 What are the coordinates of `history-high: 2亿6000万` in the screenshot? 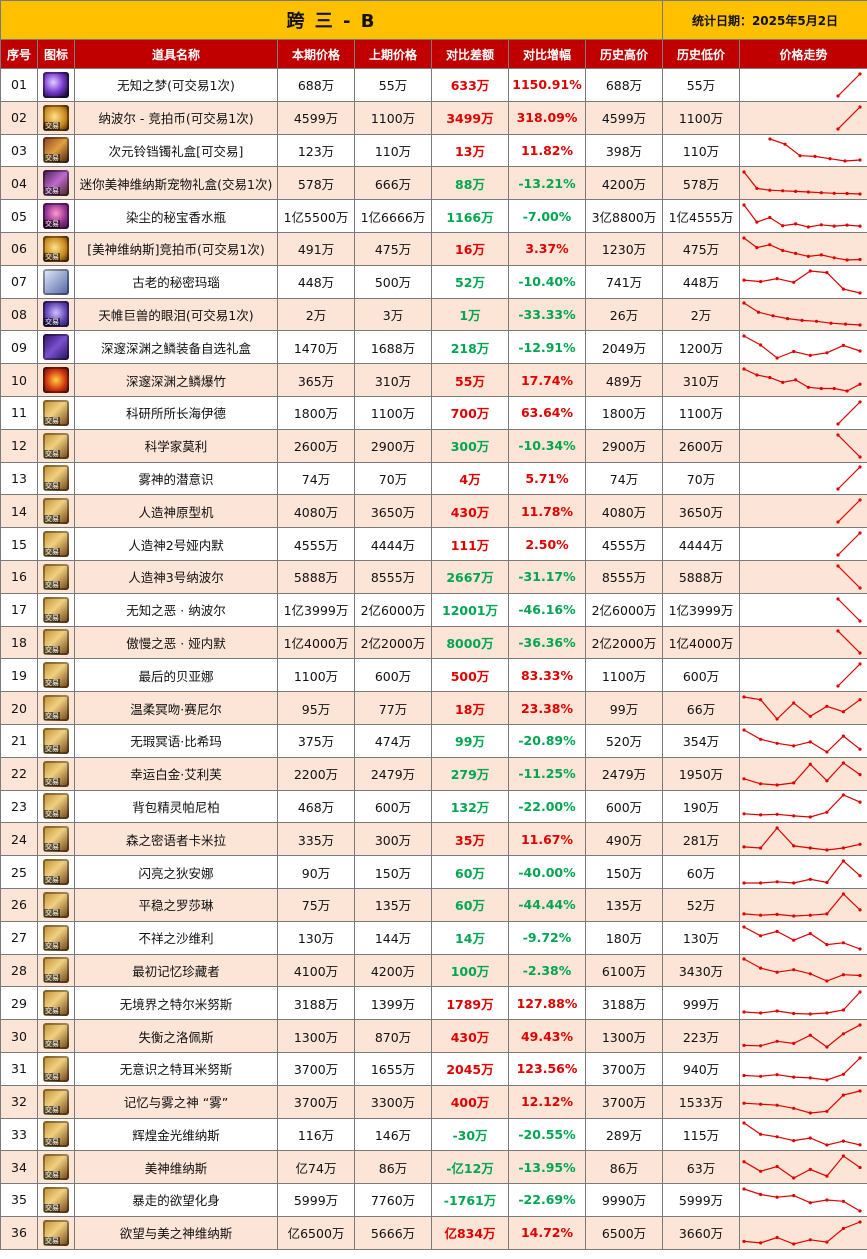 It's located at (624, 609).